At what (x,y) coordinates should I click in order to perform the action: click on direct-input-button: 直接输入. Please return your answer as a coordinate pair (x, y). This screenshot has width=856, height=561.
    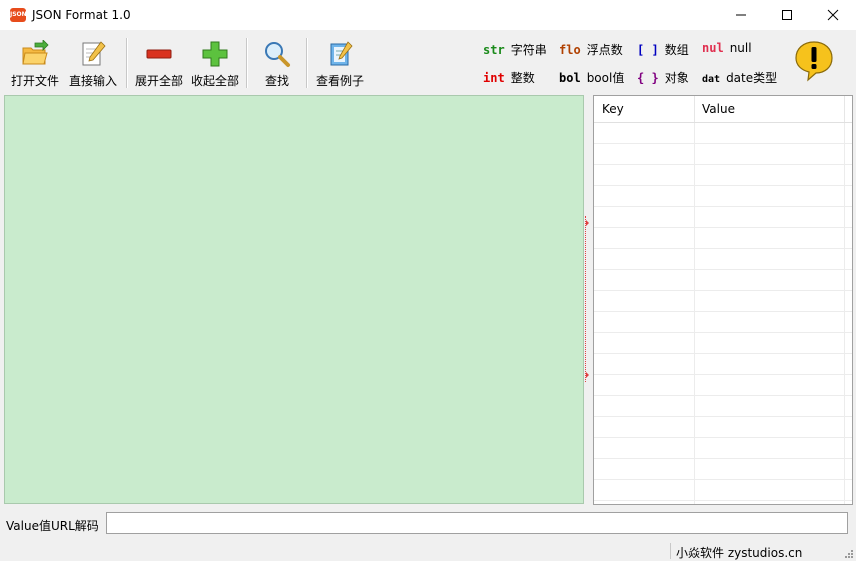
    Looking at the image, I should click on (93, 62).